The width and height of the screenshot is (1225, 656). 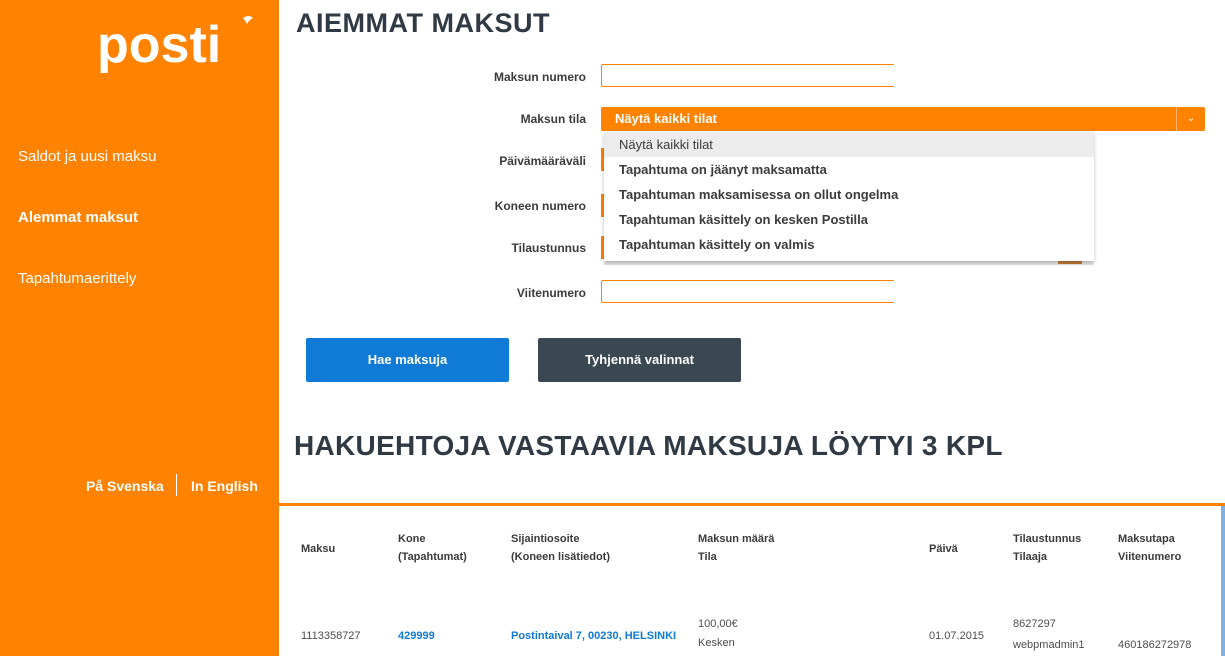 I want to click on cell-order-id: 8627297, so click(x=1034, y=624).